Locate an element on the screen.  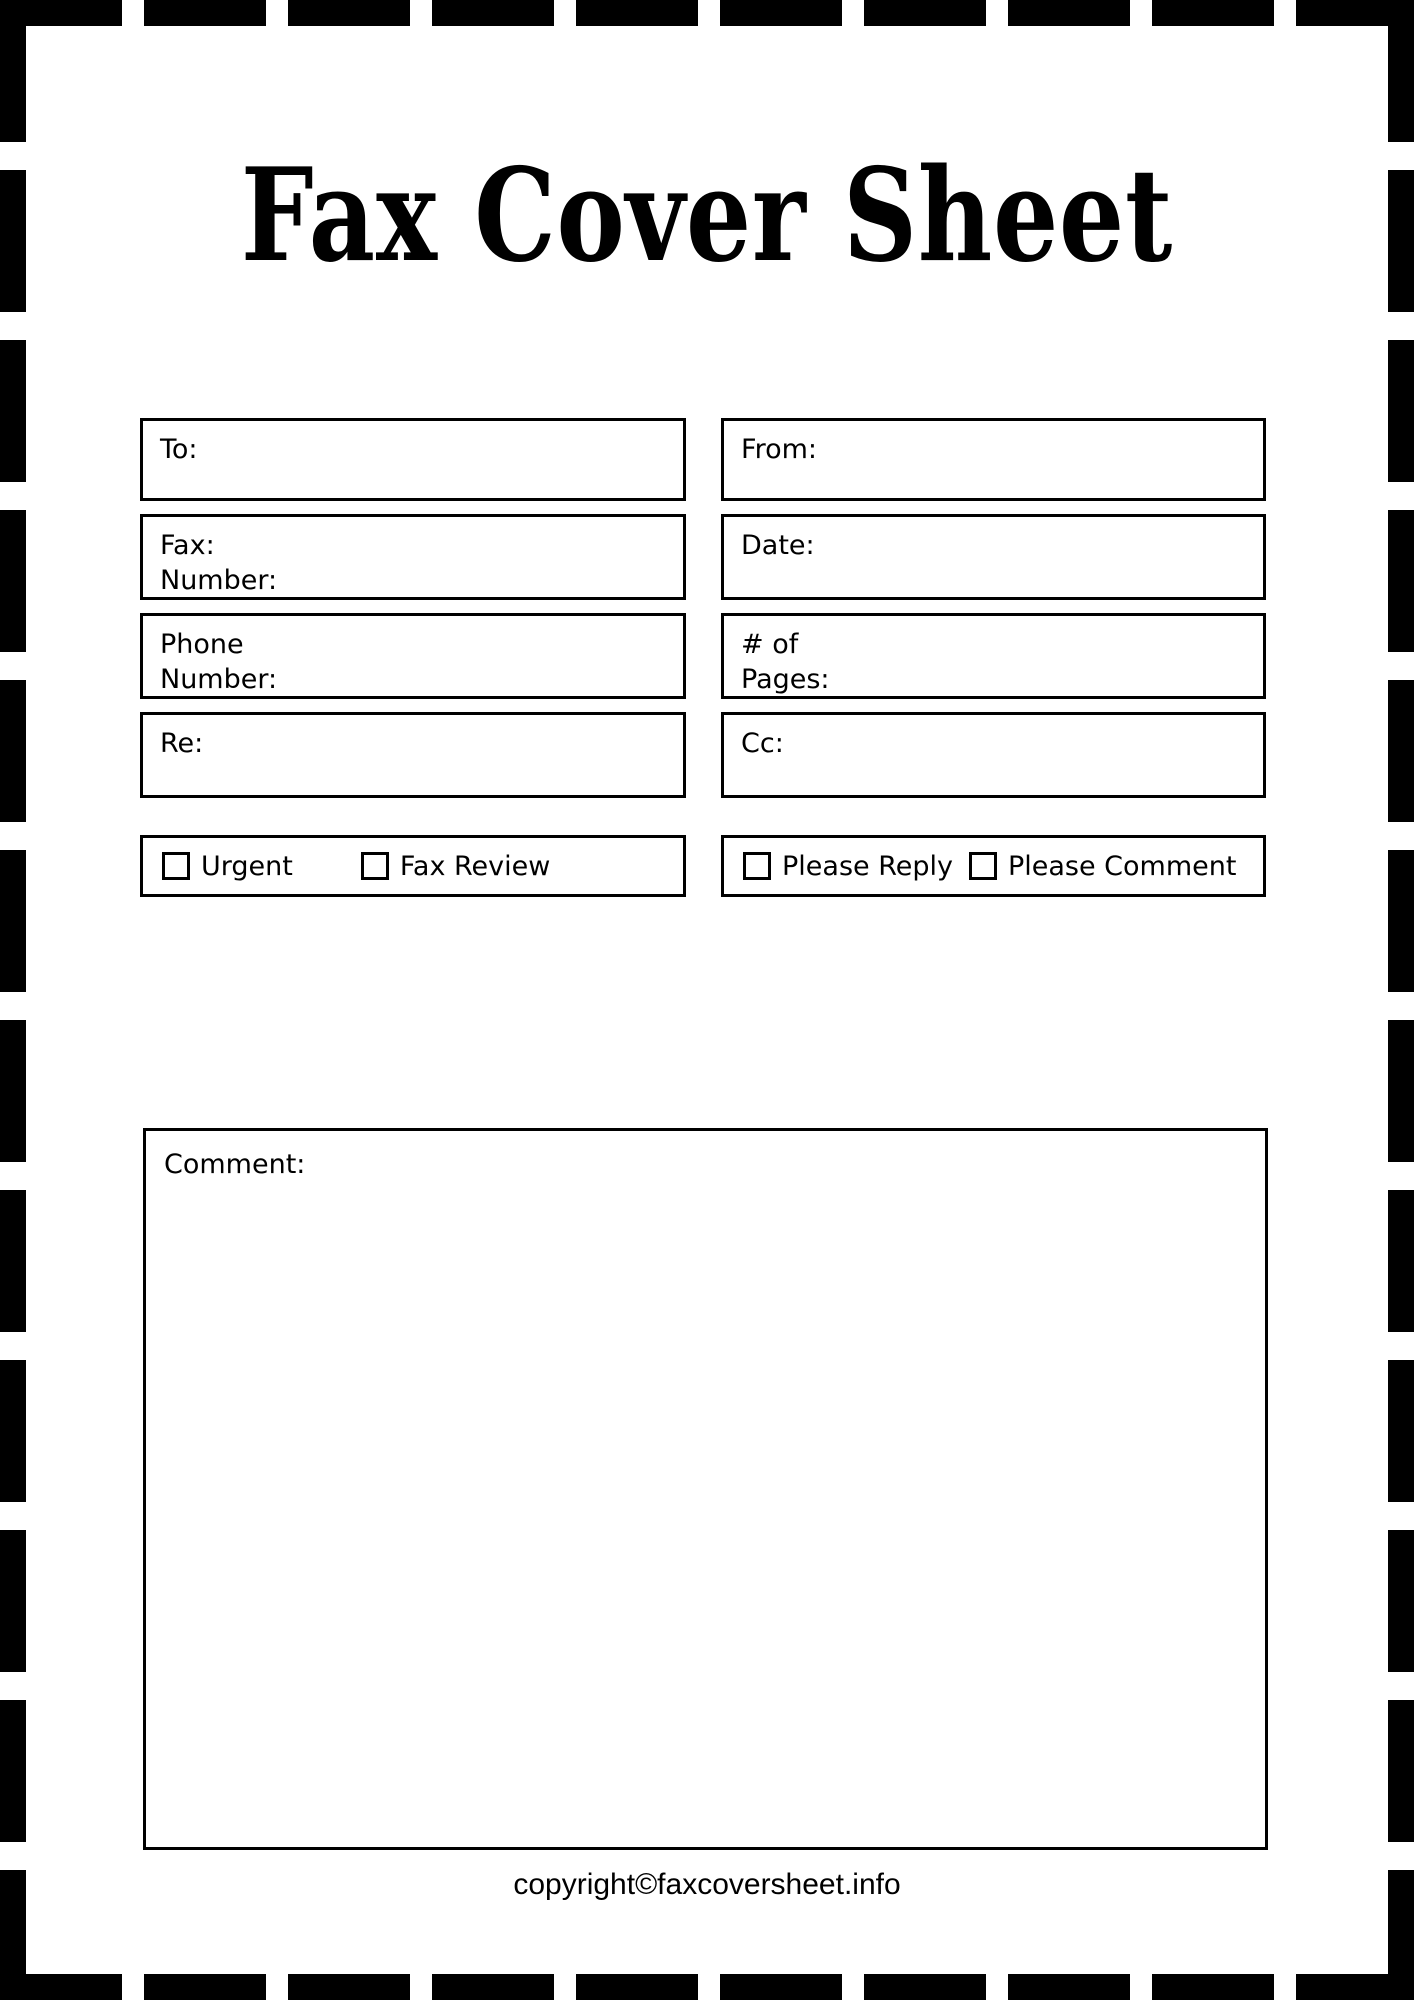
field-from: From: is located at coordinates (993, 459).